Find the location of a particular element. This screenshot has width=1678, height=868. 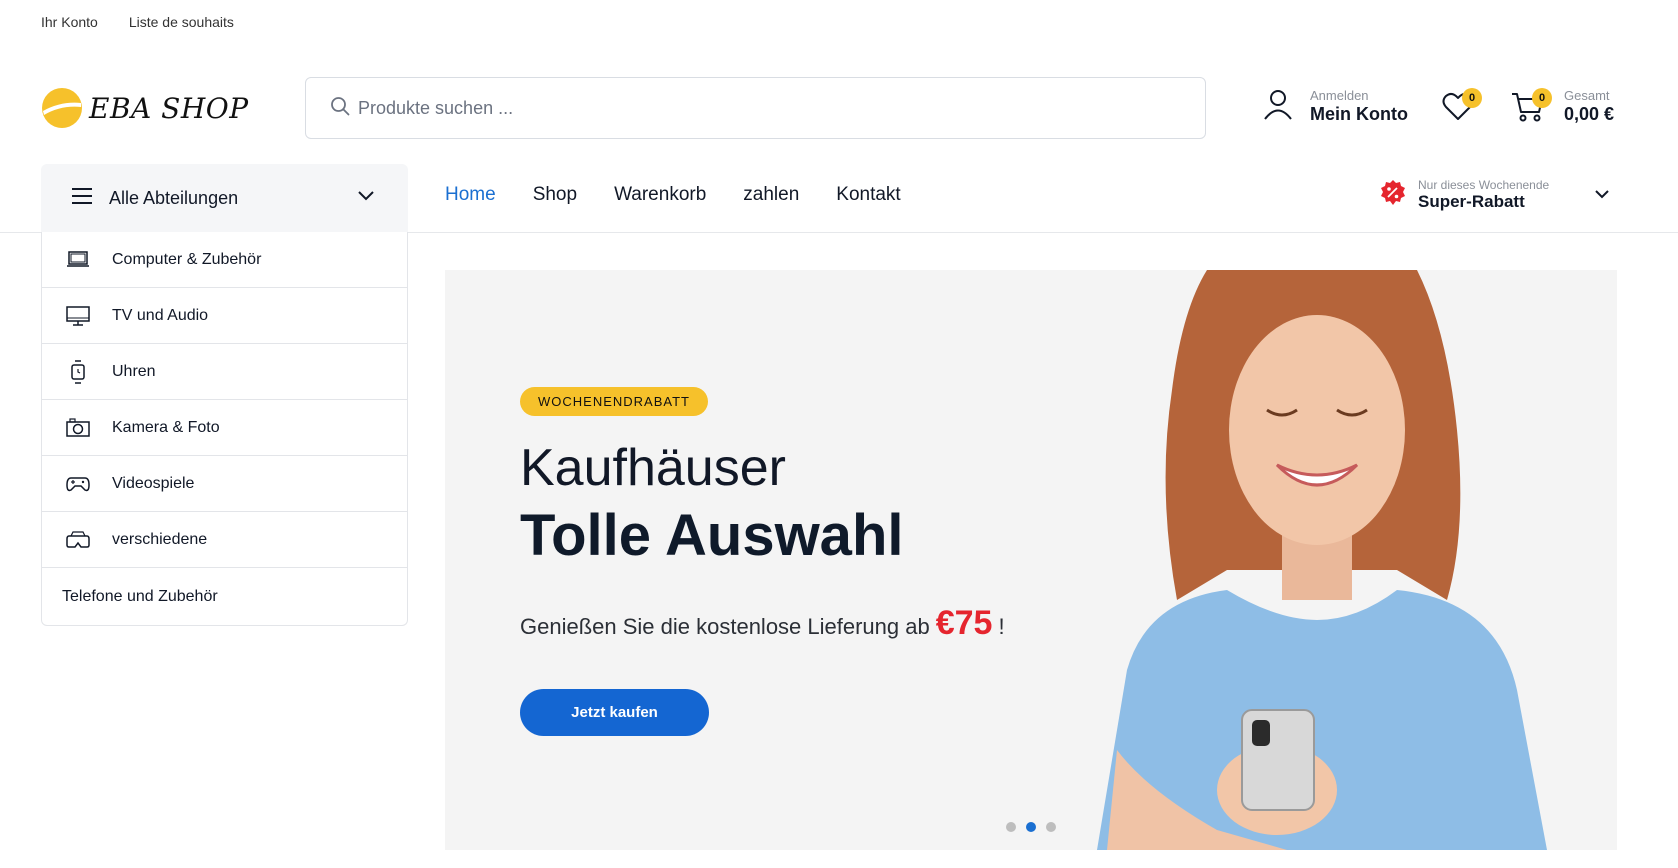

category-item-camera: Kamera & Foto is located at coordinates (224, 428).